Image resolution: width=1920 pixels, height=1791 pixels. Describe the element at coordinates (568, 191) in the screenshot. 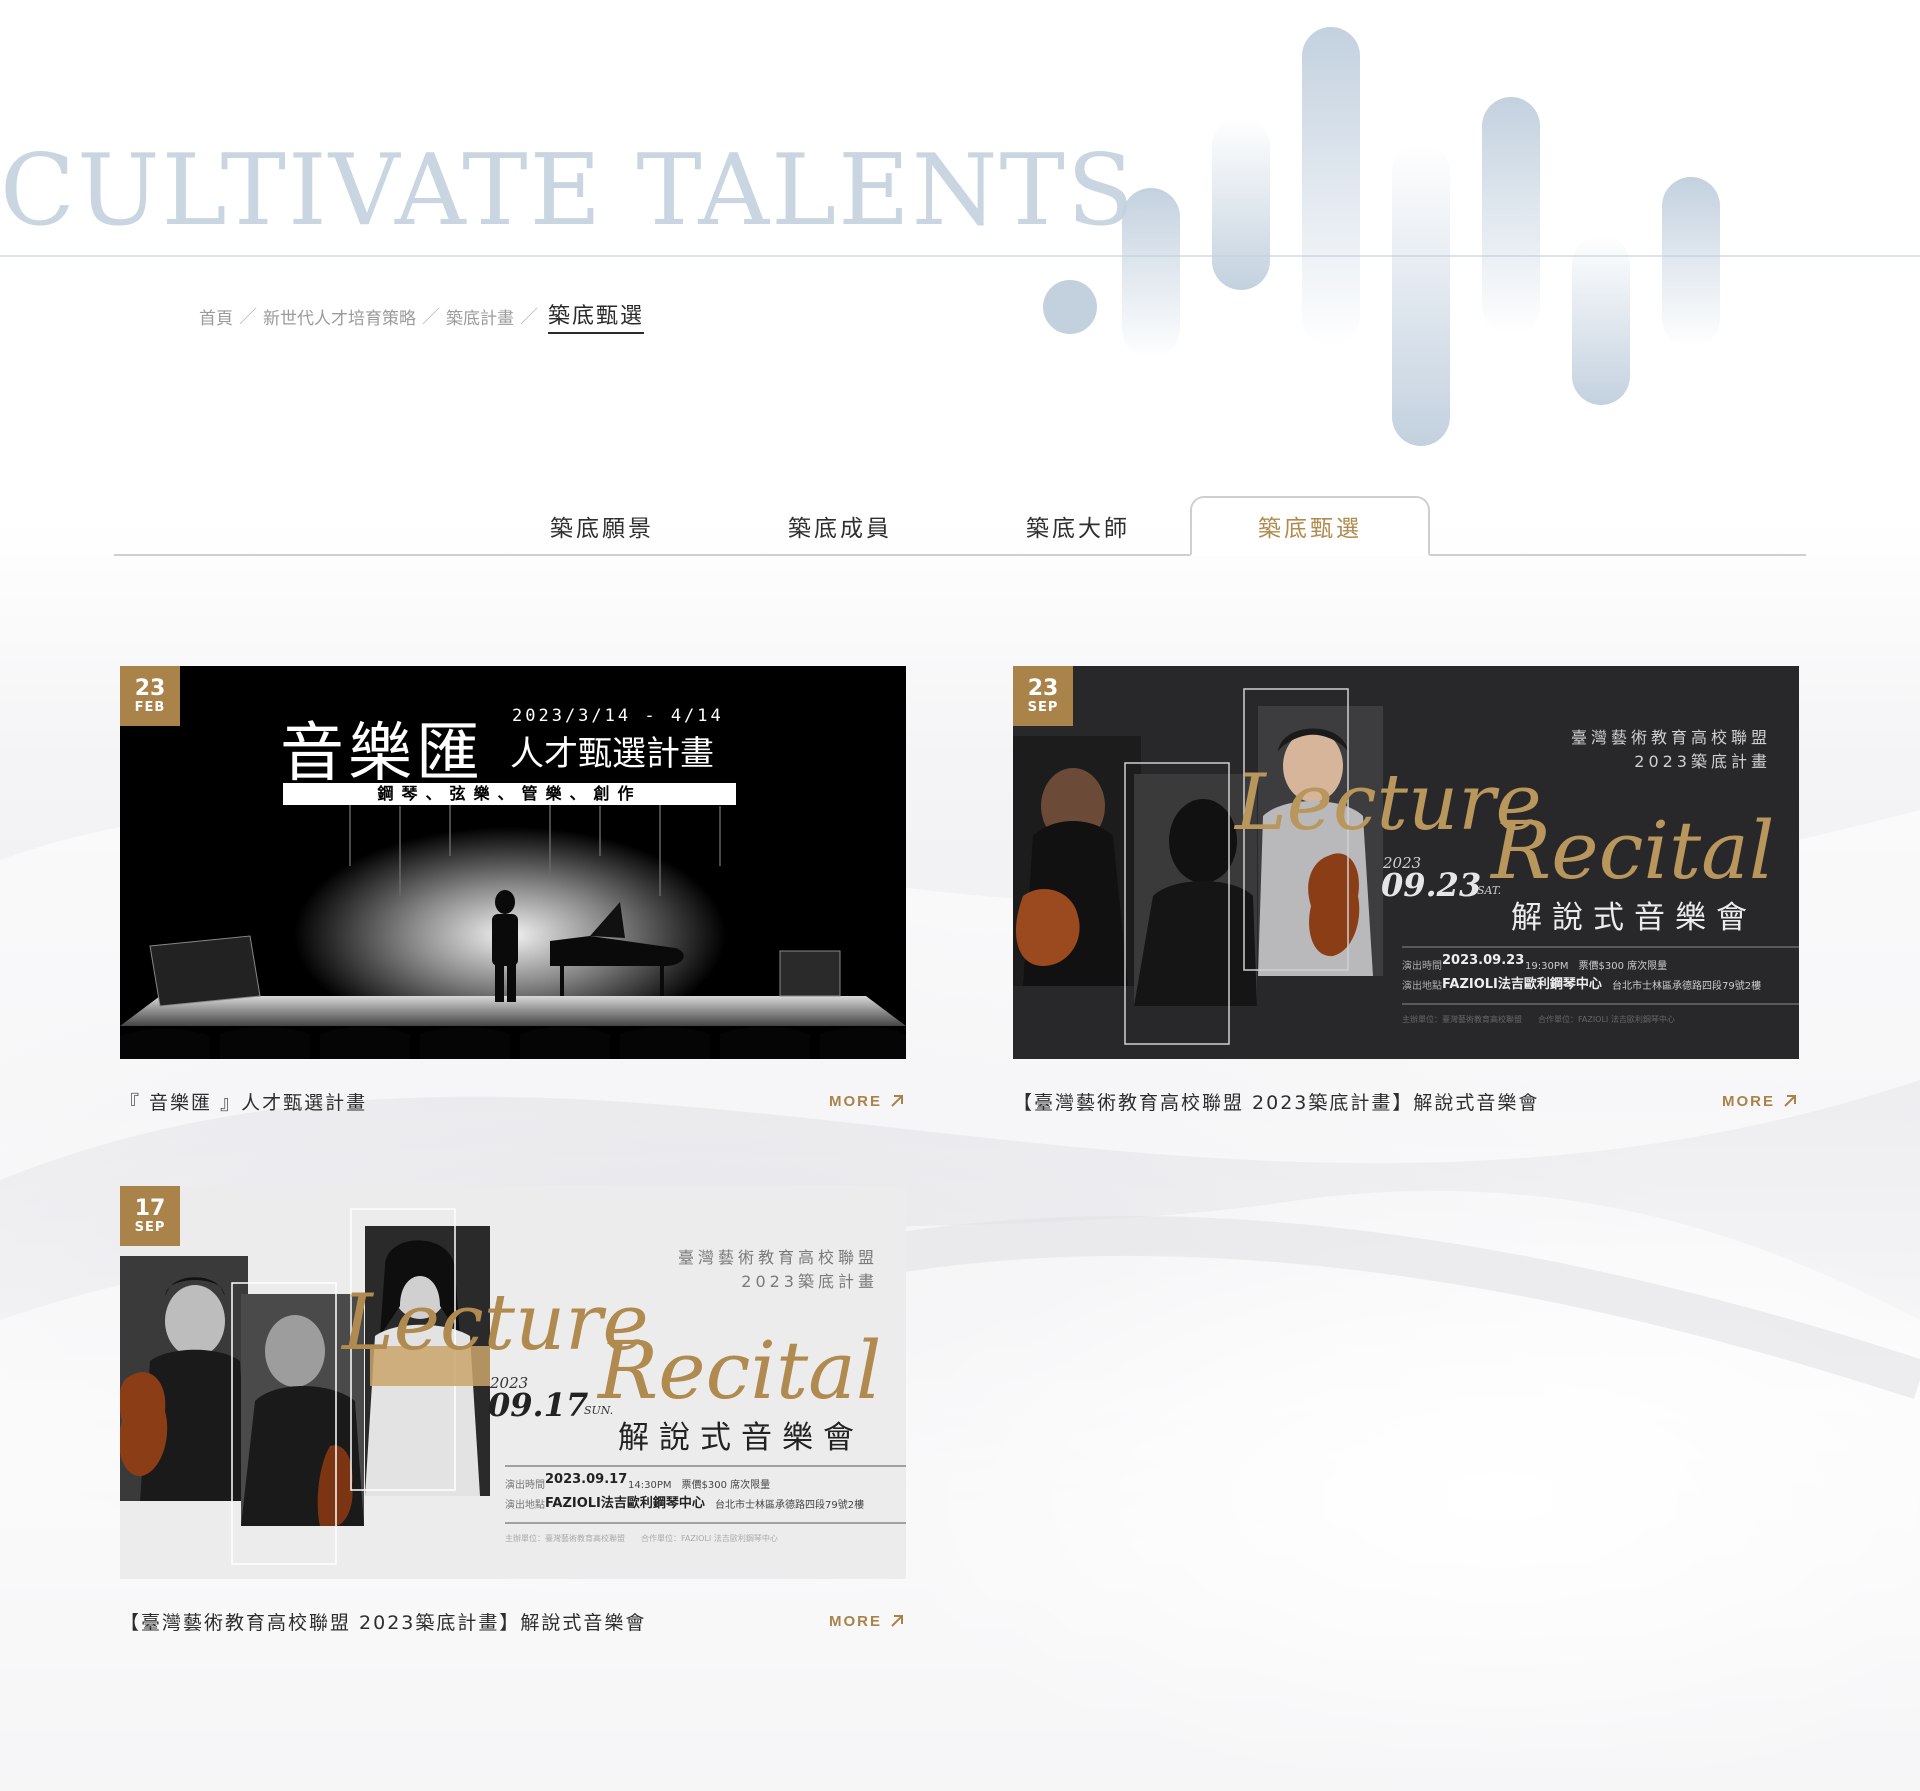

I see `hero-title: CULTIVATE TALENTS` at that location.